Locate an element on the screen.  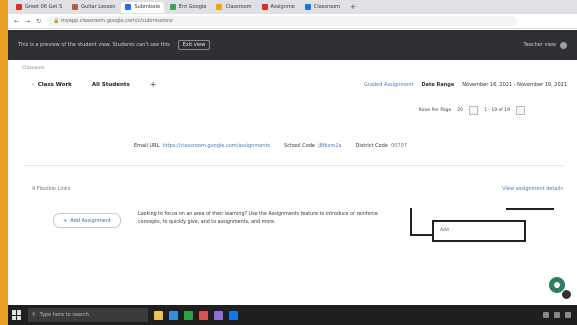
nav-left: ‹ Class Work All Students + is located at coordinates (94, 84).